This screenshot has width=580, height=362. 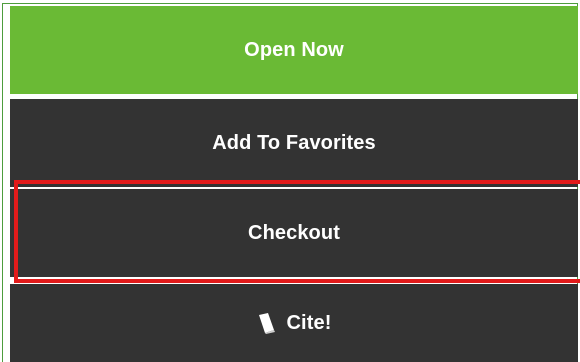 I want to click on add-to-favorites-label: Add To Favorites, so click(x=294, y=142).